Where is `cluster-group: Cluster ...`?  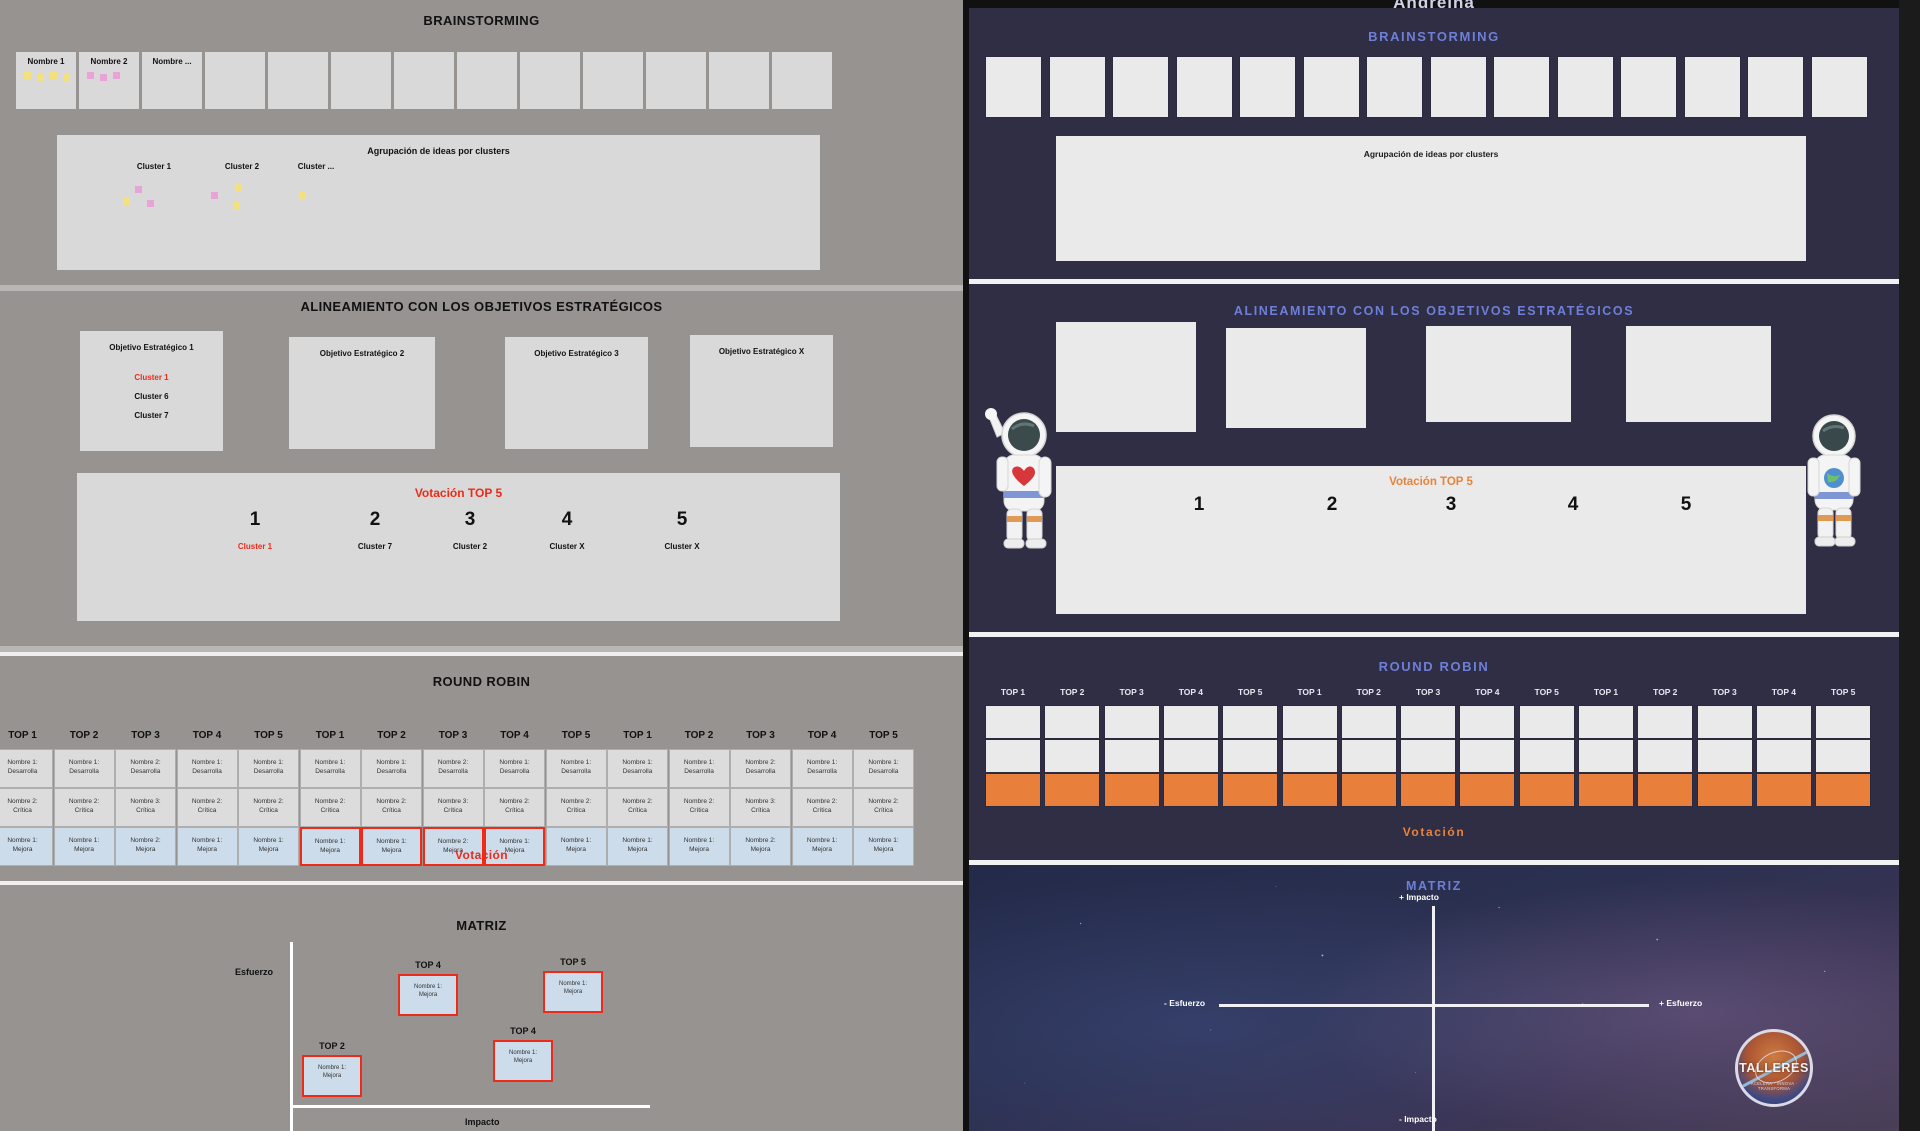
cluster-group: Cluster ... is located at coordinates (316, 180).